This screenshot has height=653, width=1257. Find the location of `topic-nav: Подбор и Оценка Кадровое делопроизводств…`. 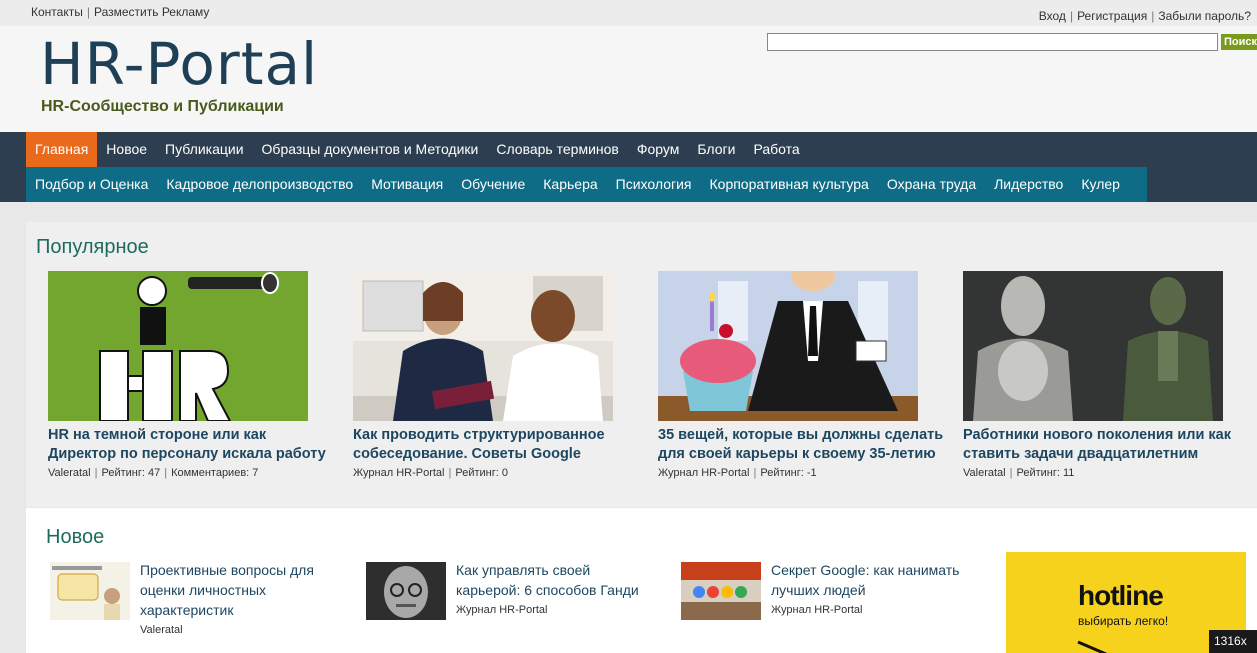

topic-nav: Подбор и Оценка Кадровое делопроизводств… is located at coordinates (628, 184).